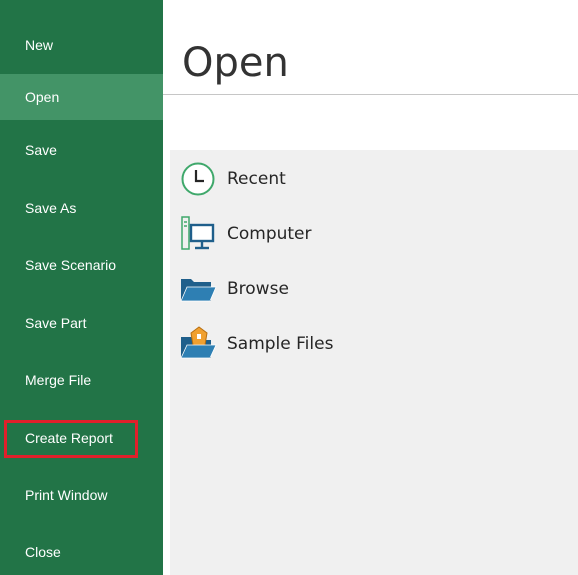 This screenshot has width=578, height=575. Describe the element at coordinates (269, 234) in the screenshot. I see `open-location-label: Computer` at that location.